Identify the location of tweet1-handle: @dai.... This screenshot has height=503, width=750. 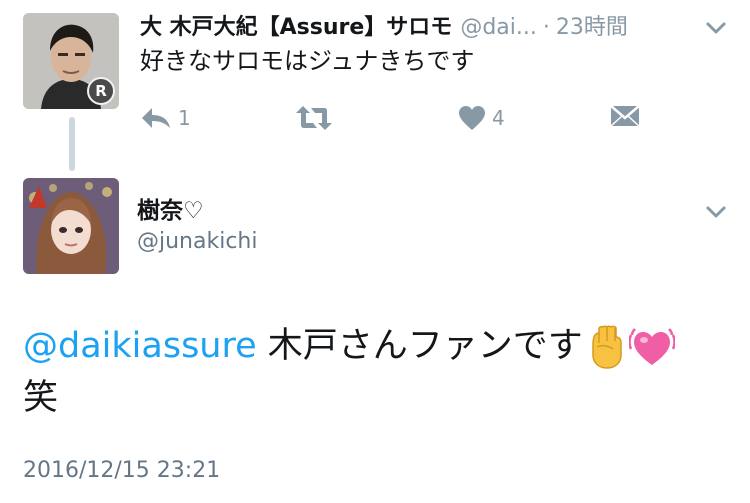
(498, 27).